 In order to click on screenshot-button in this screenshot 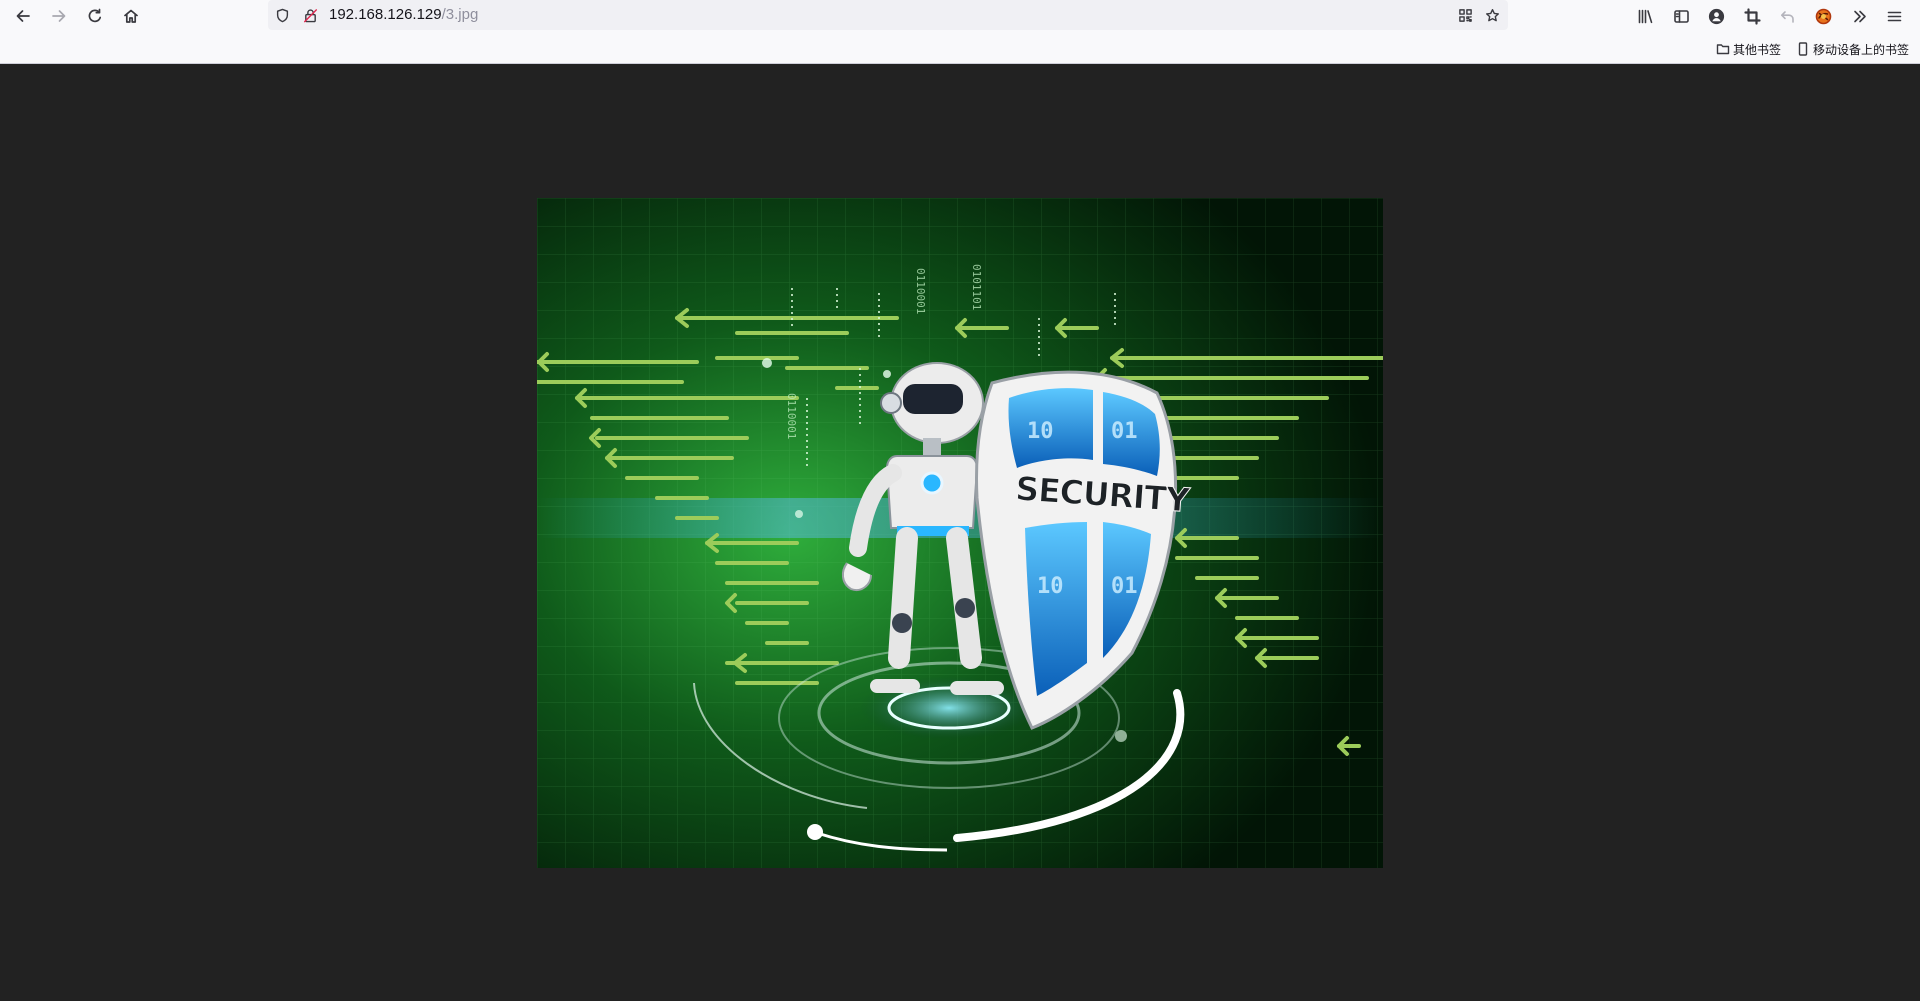, I will do `click(1752, 16)`.